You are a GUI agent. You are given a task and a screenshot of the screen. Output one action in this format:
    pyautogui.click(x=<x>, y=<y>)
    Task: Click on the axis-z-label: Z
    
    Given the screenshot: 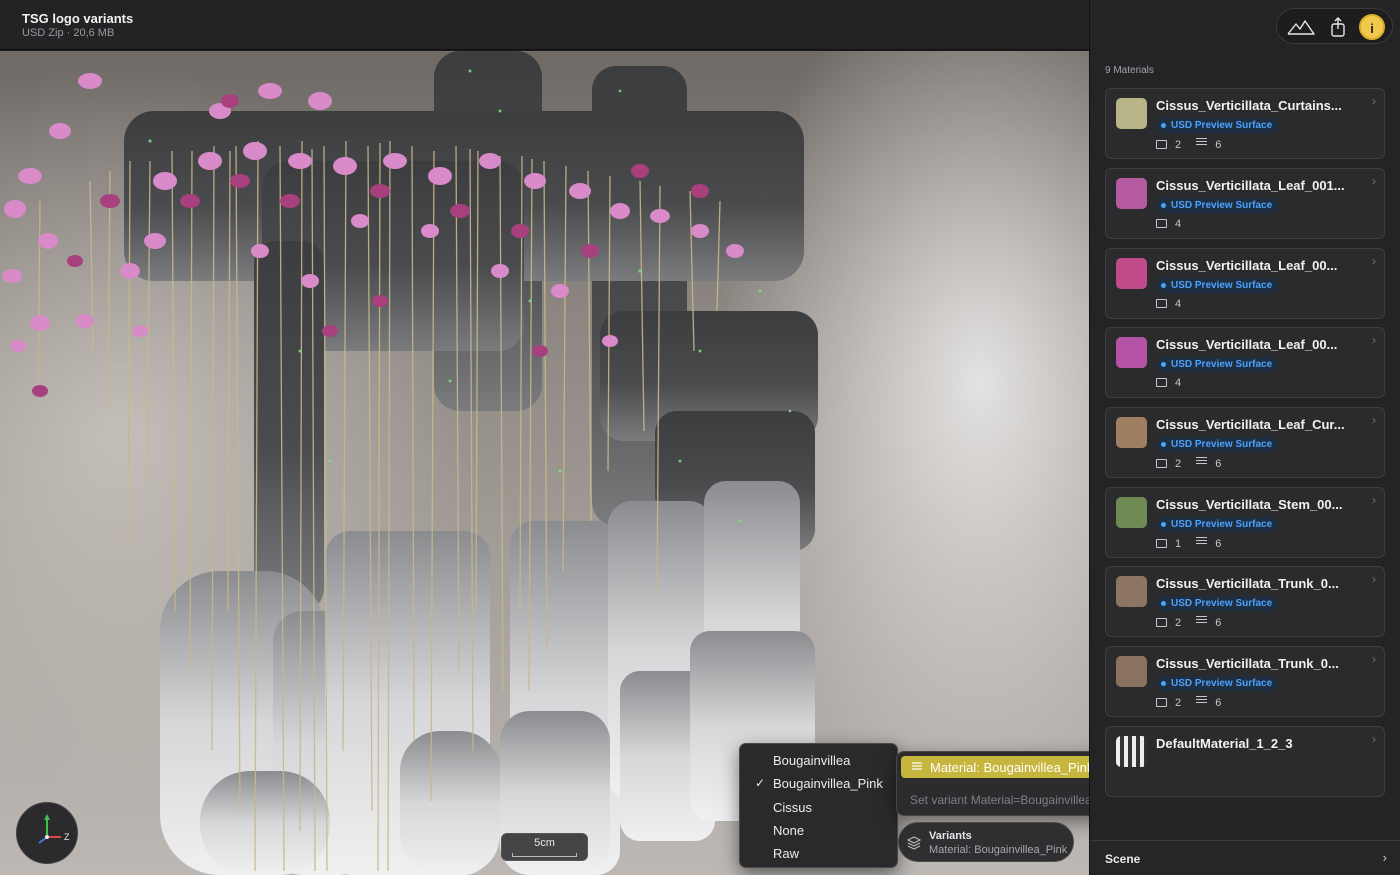 What is the action you would take?
    pyautogui.click(x=67, y=837)
    